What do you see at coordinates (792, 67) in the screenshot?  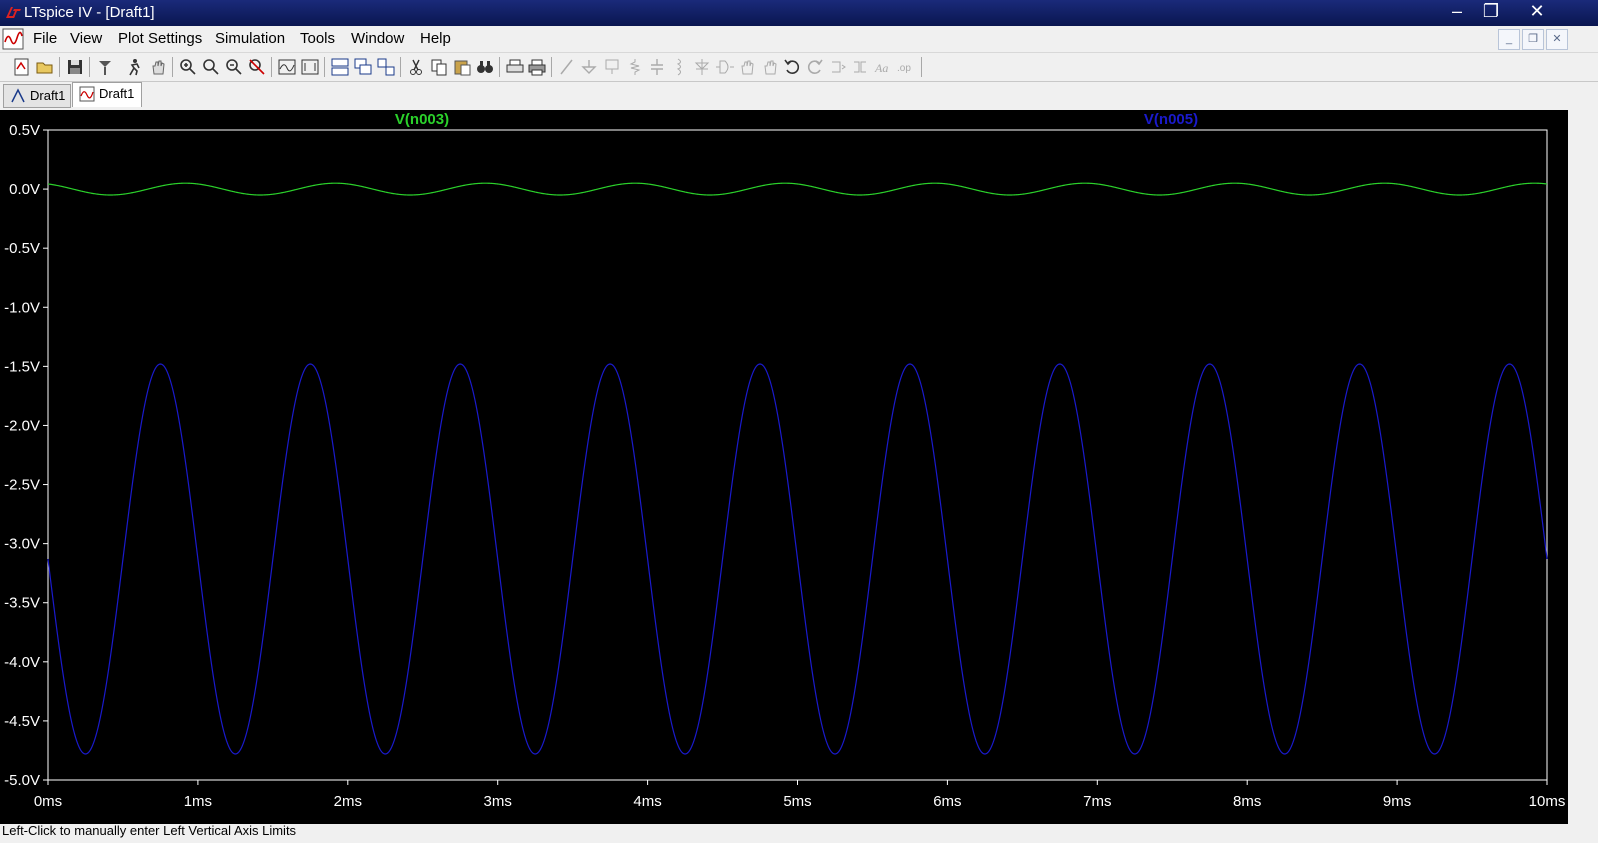 I see `undo-icon` at bounding box center [792, 67].